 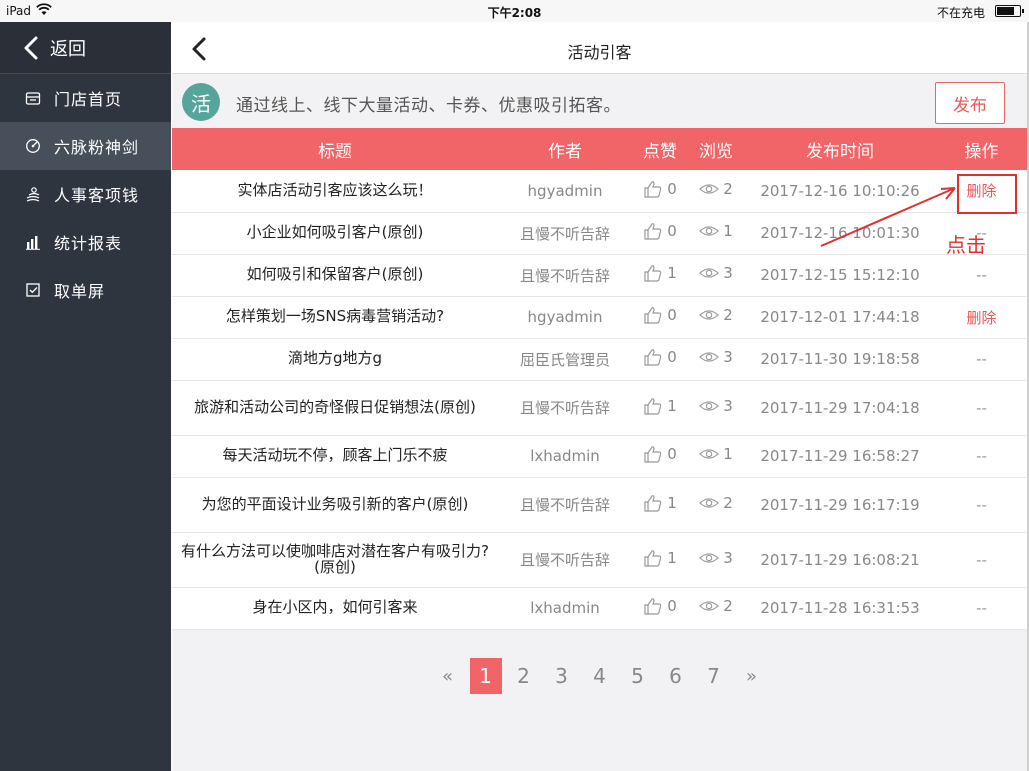 I want to click on annotation-label: 点击, so click(x=966, y=245).